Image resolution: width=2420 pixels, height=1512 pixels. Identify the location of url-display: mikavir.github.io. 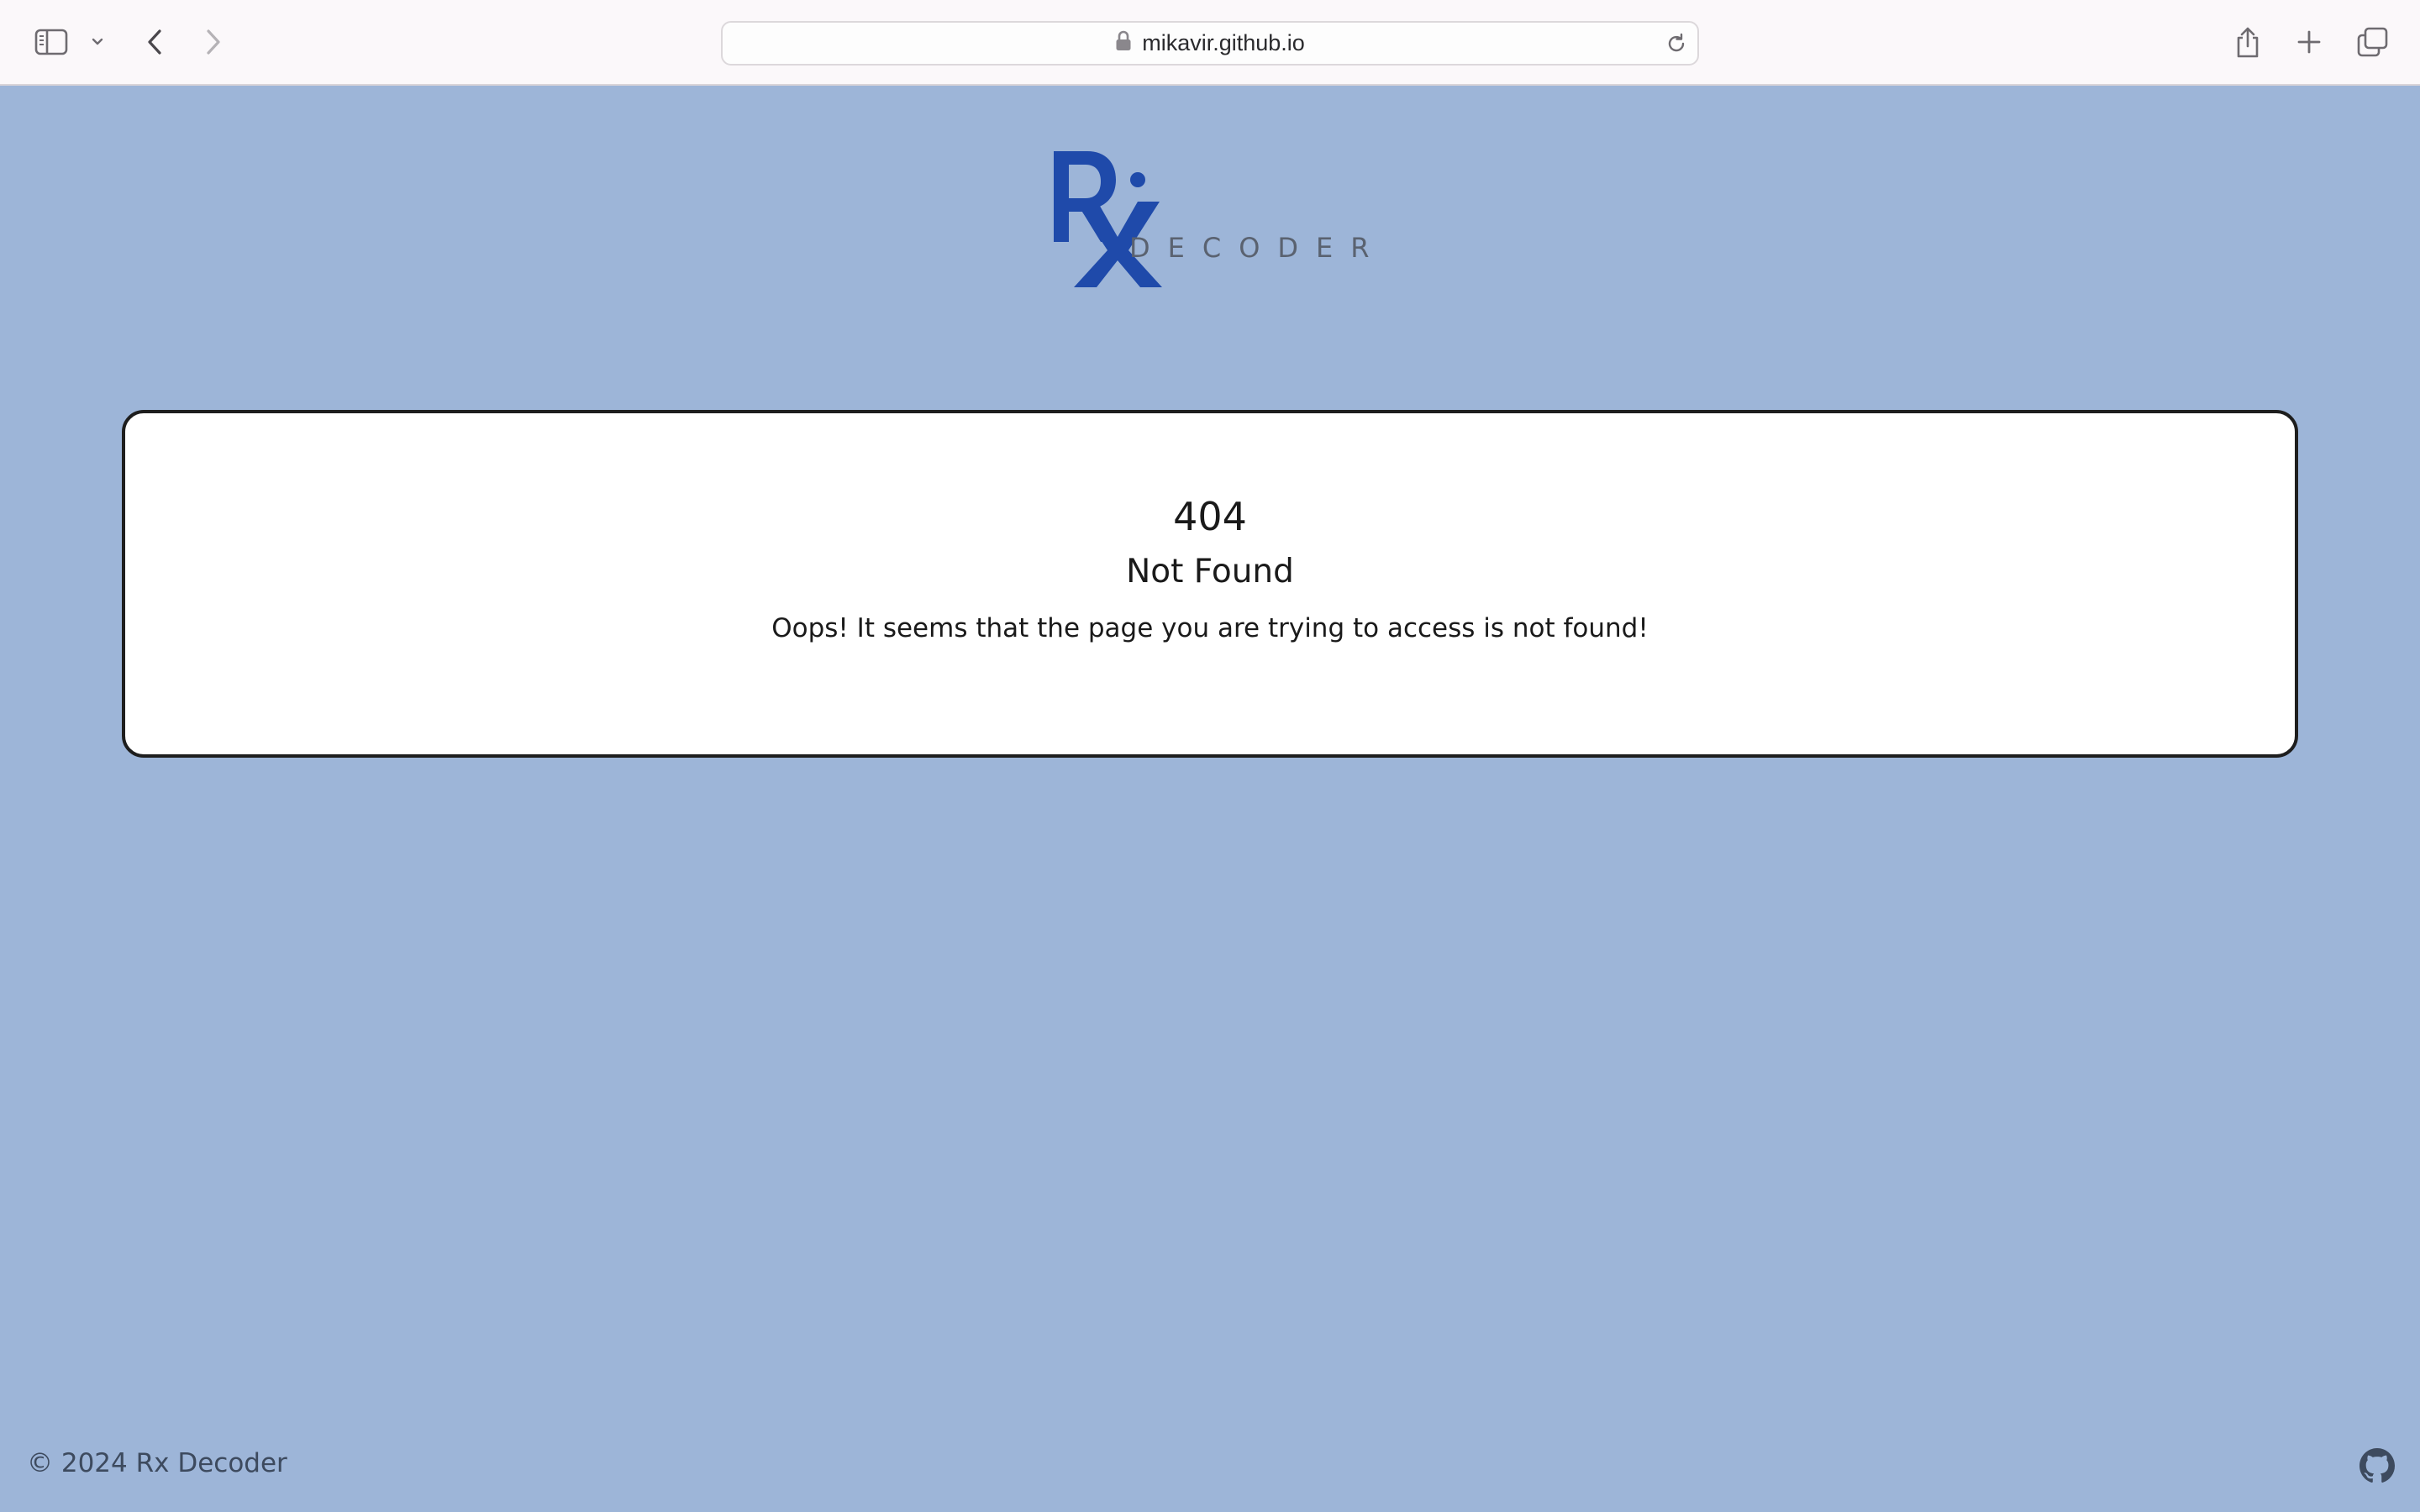
(1210, 43).